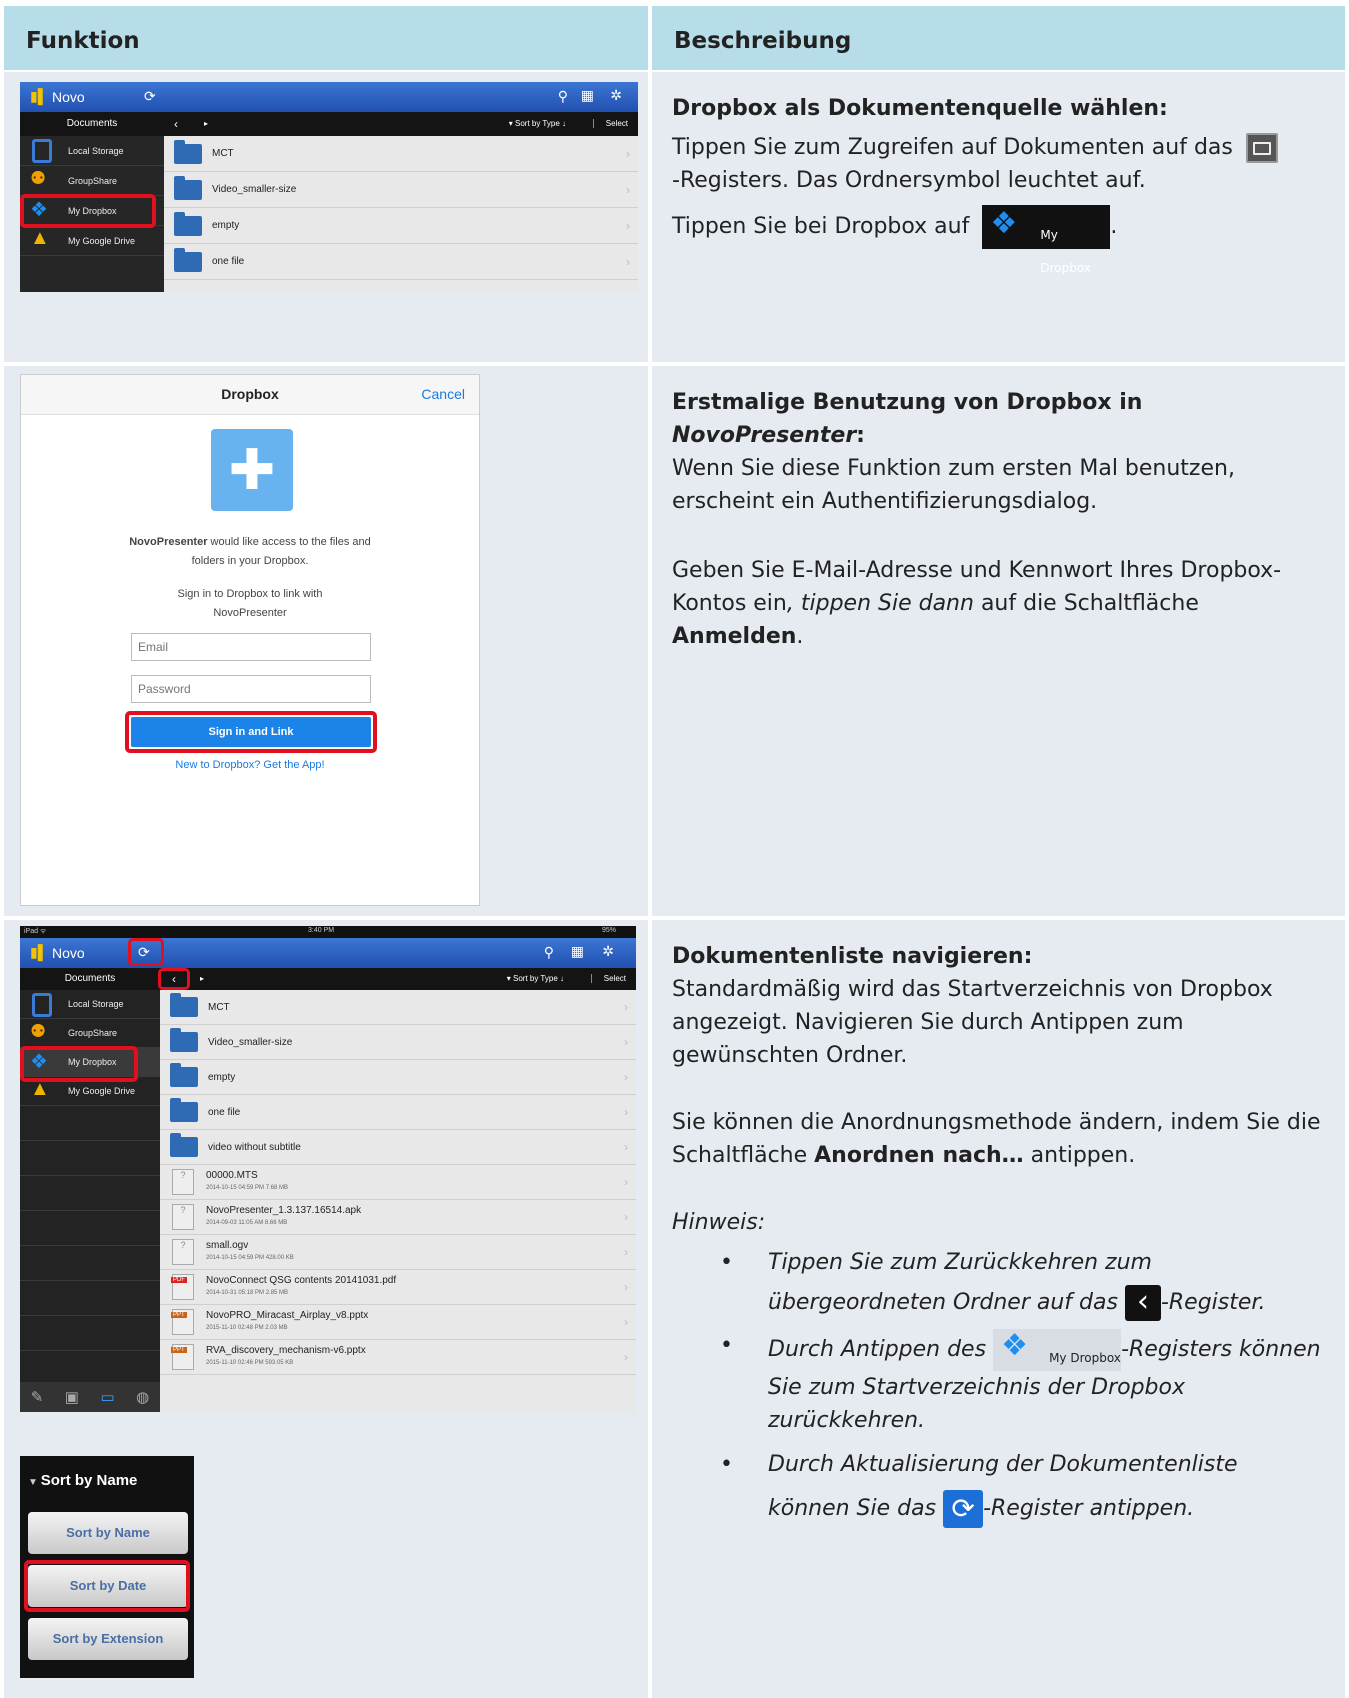  What do you see at coordinates (92, 241) in the screenshot?
I see `sidebar-item-google-drive: ▲ My Google Drive` at bounding box center [92, 241].